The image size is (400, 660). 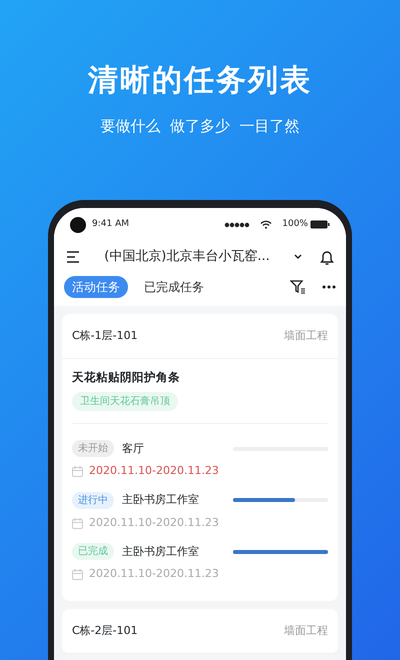 I want to click on area-tag: 卫生间天花石膏吊顶, so click(x=125, y=402).